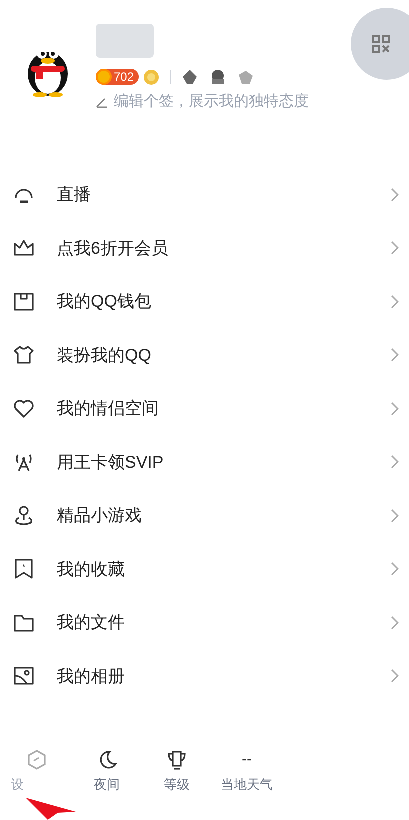  I want to click on menu-label: 直播, so click(74, 195).